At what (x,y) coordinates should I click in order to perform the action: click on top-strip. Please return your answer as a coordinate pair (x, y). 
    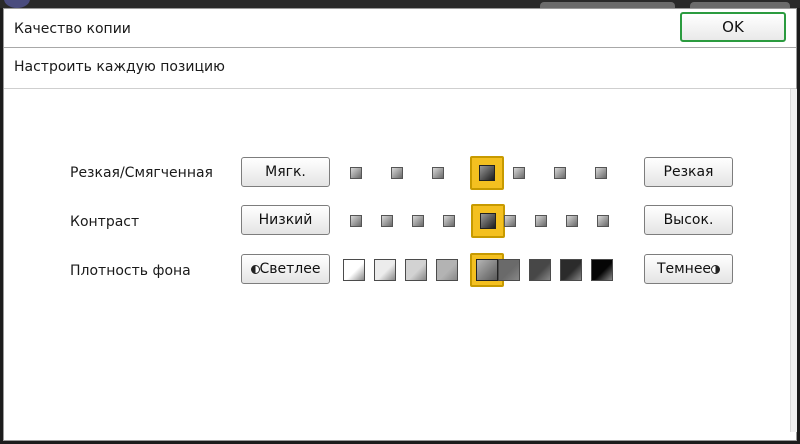
    Looking at the image, I should click on (400, 4).